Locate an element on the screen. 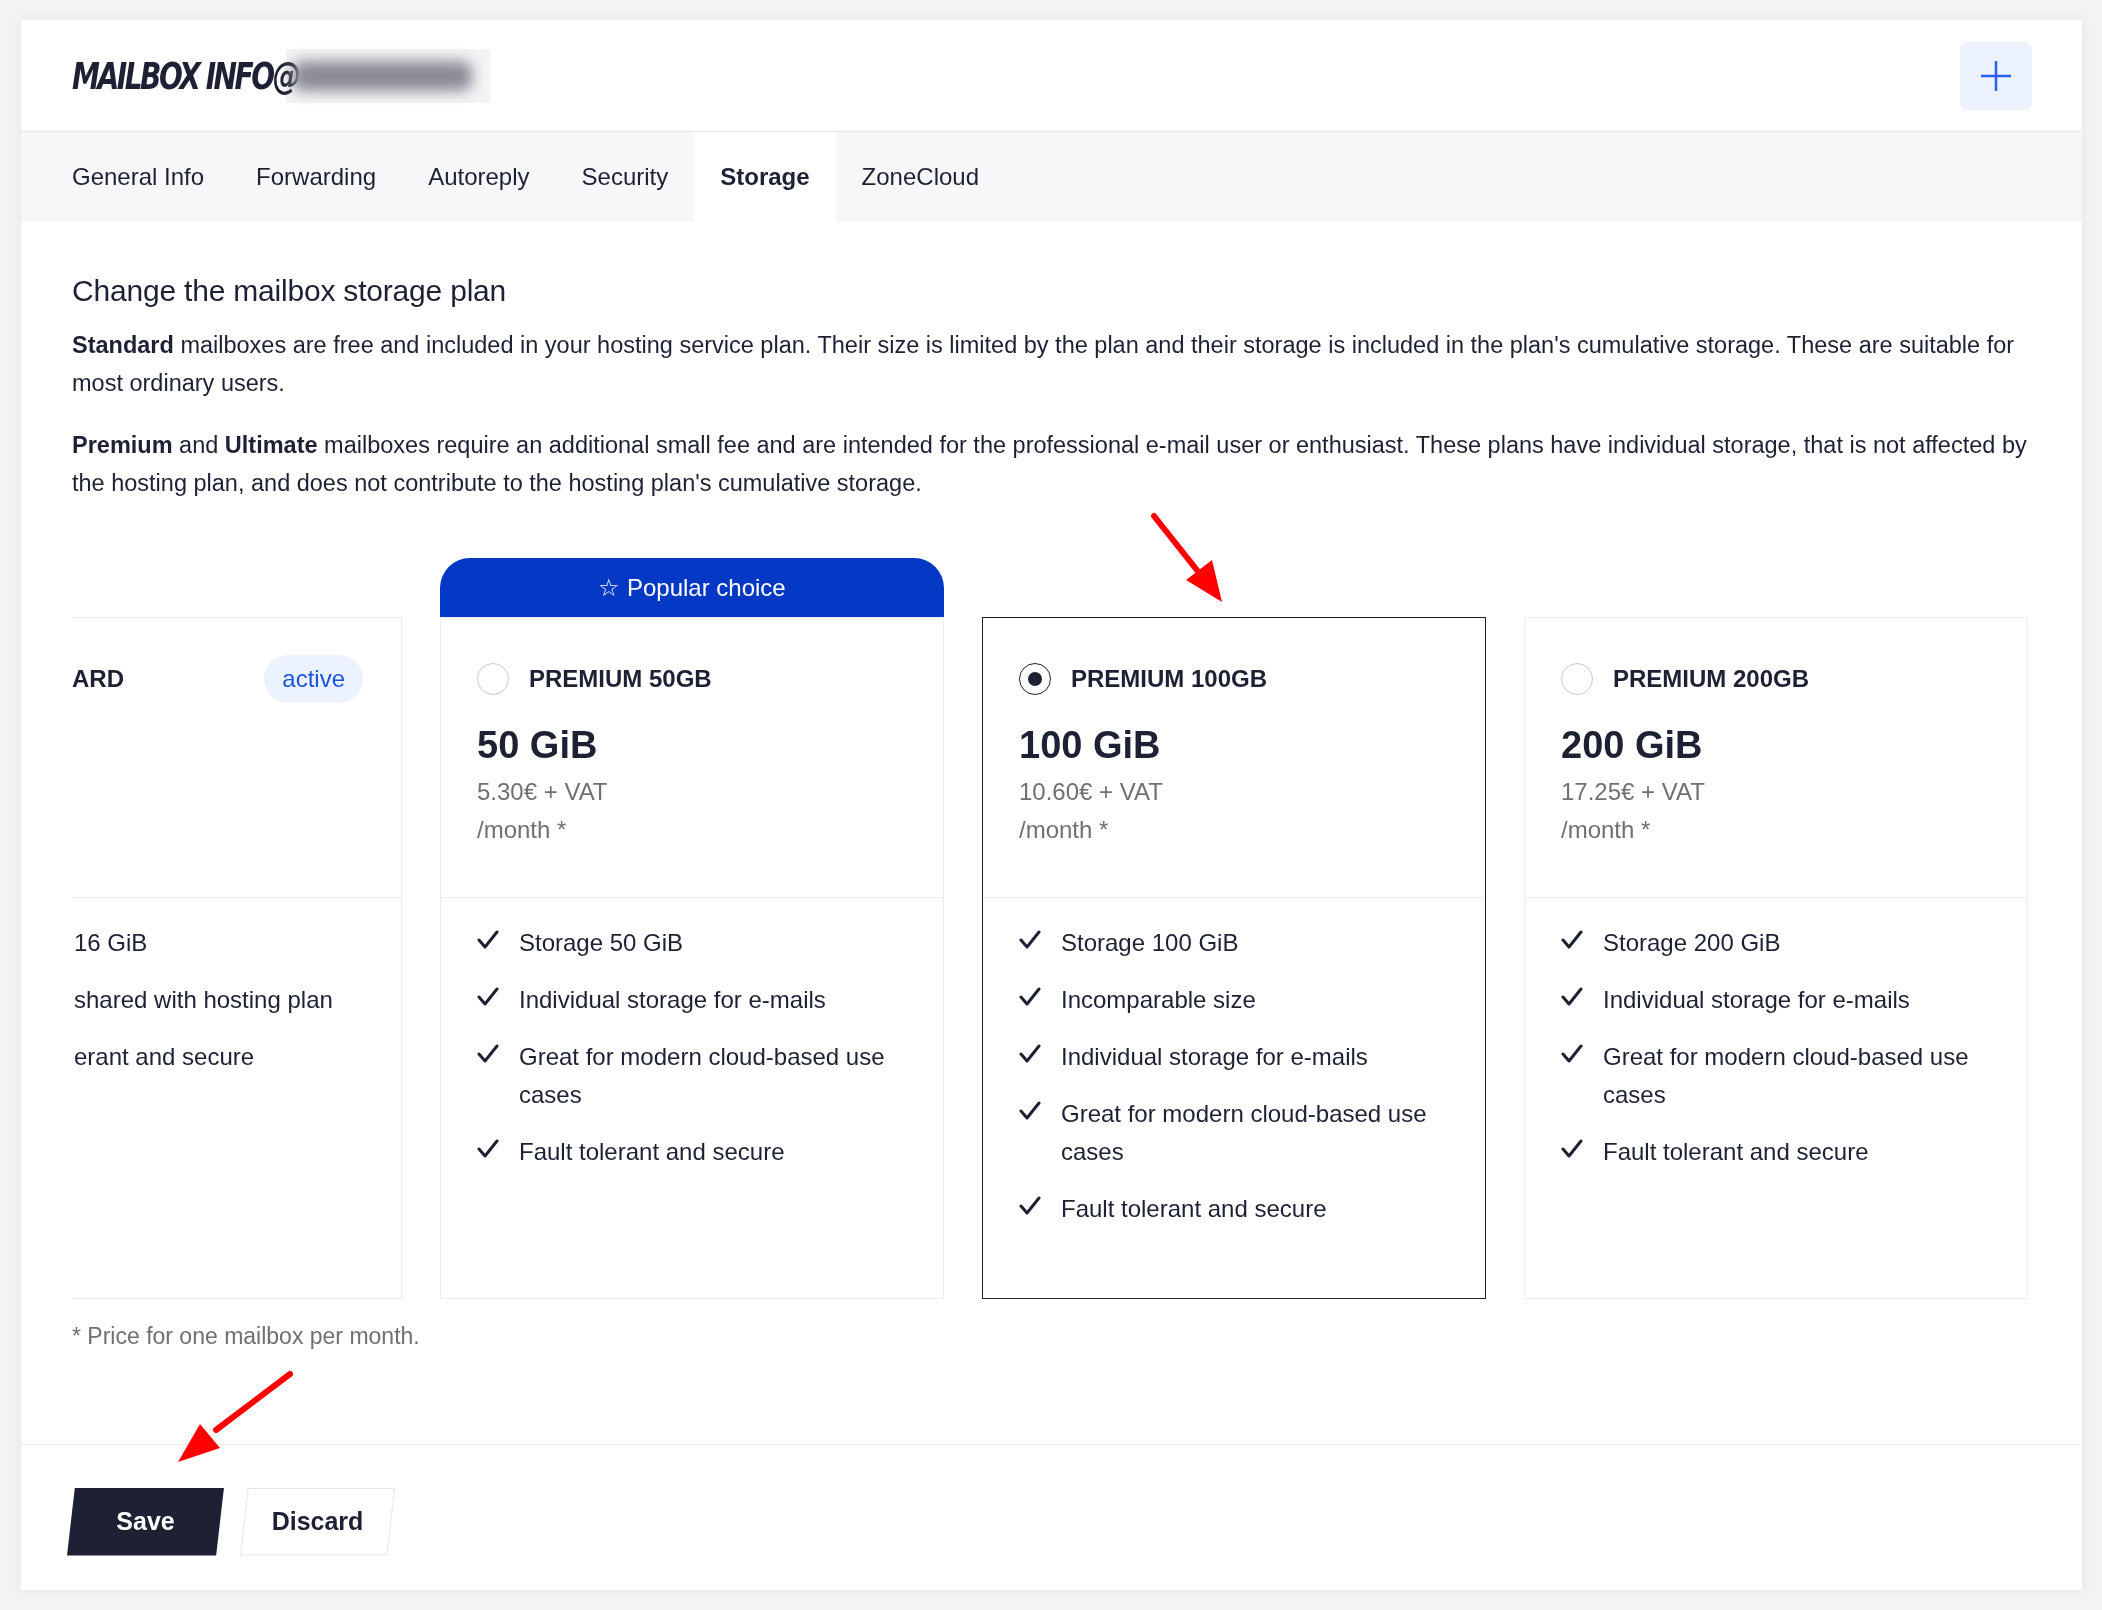 The width and height of the screenshot is (2102, 1610). plan-card: PREMIUM 200GB 200 GiB 17.25€ + VAT /month * Storage 200 GiB Individual storage for e-mails Great for modern cloud-based use cases Fault tolerant and secure is located at coordinates (1776, 958).